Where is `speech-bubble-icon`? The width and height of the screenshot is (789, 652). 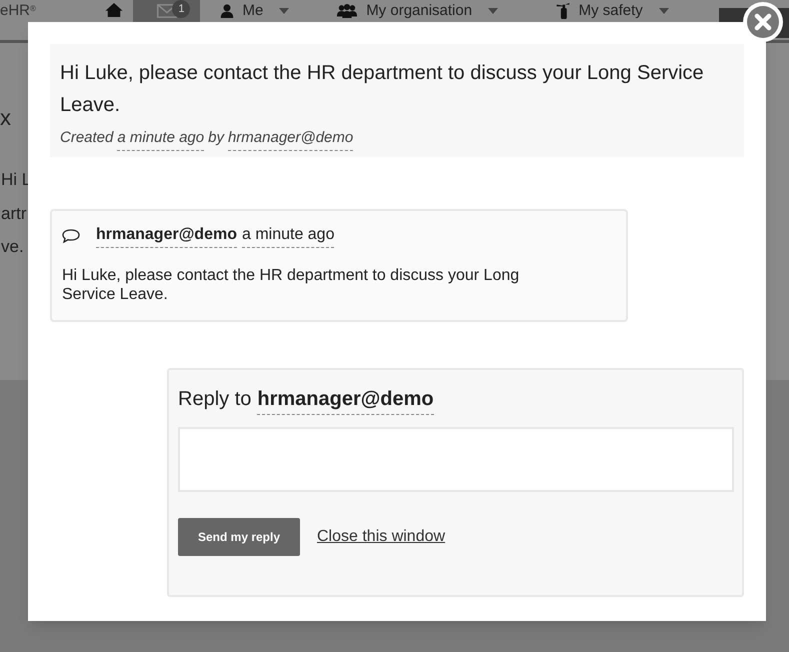
speech-bubble-icon is located at coordinates (71, 235).